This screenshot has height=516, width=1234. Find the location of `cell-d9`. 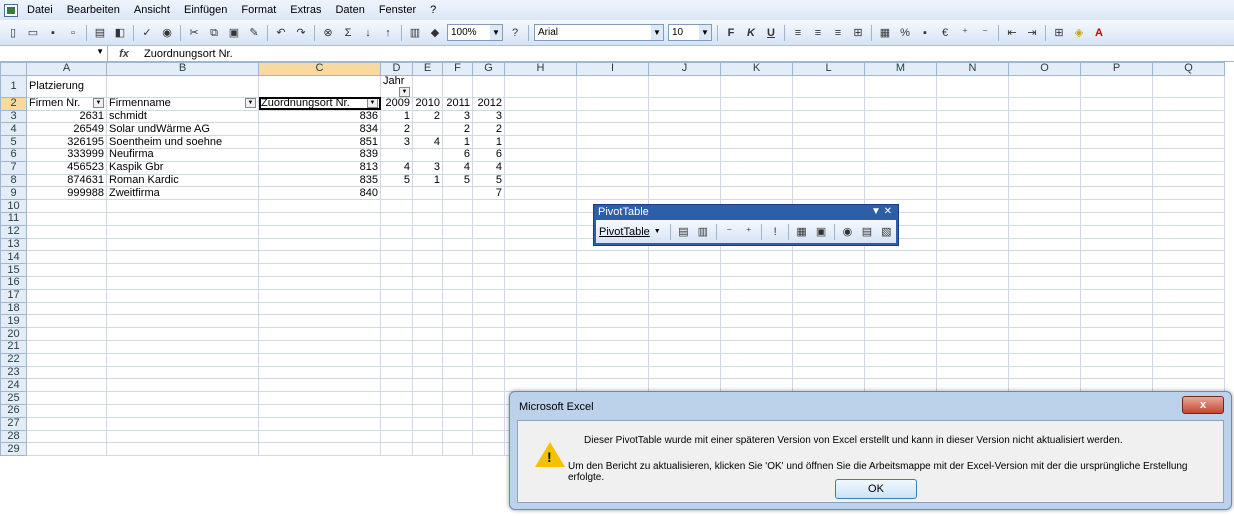

cell-d9 is located at coordinates (396, 193).